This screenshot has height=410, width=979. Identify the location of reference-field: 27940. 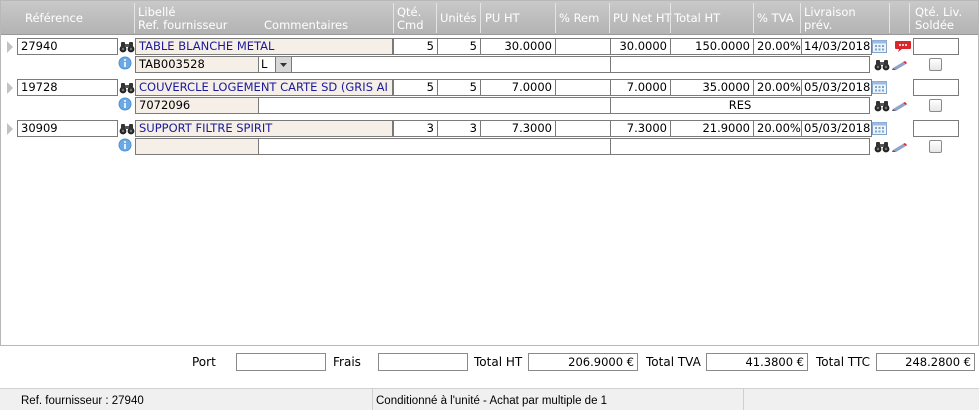
(67, 46).